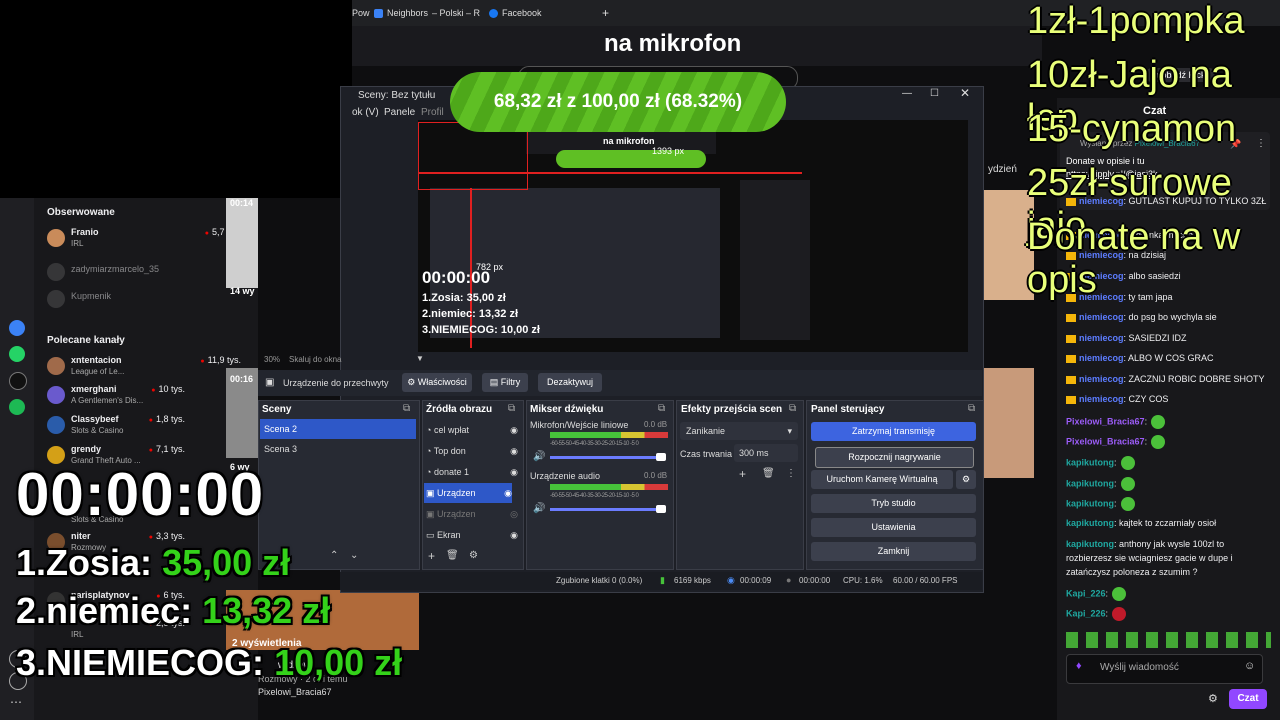 Image resolution: width=1280 pixels, height=720 pixels. Describe the element at coordinates (1002, 169) in the screenshot. I see `sort-dropdown: ydzień` at that location.